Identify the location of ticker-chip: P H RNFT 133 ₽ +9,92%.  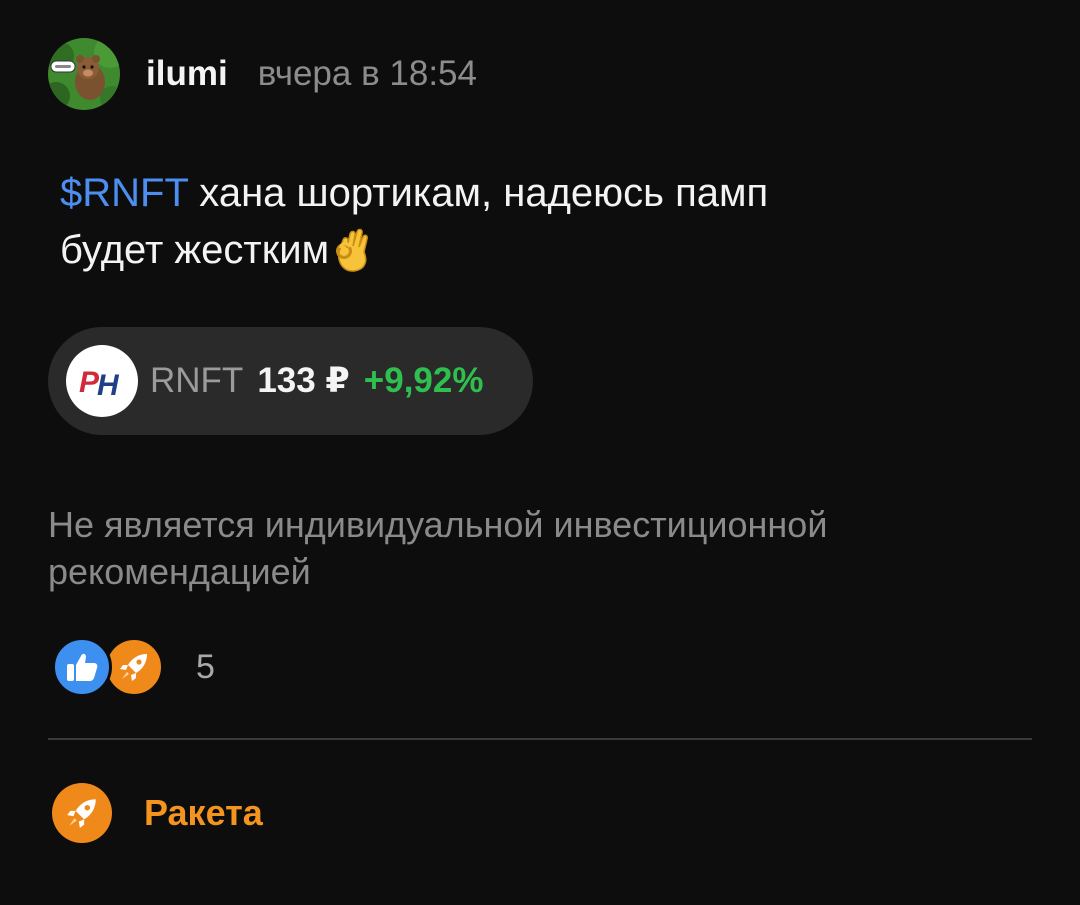
(290, 381).